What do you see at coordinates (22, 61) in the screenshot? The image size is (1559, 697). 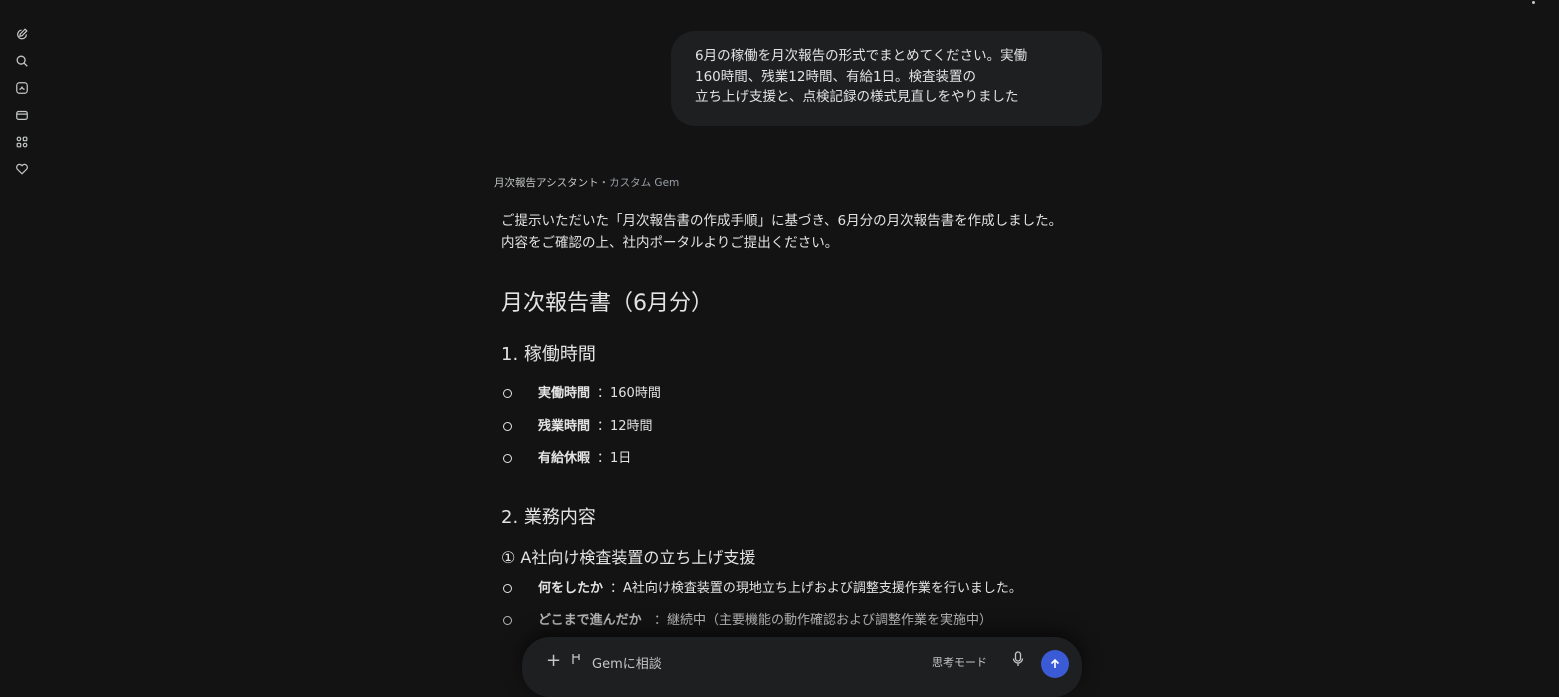 I see `search-icon` at bounding box center [22, 61].